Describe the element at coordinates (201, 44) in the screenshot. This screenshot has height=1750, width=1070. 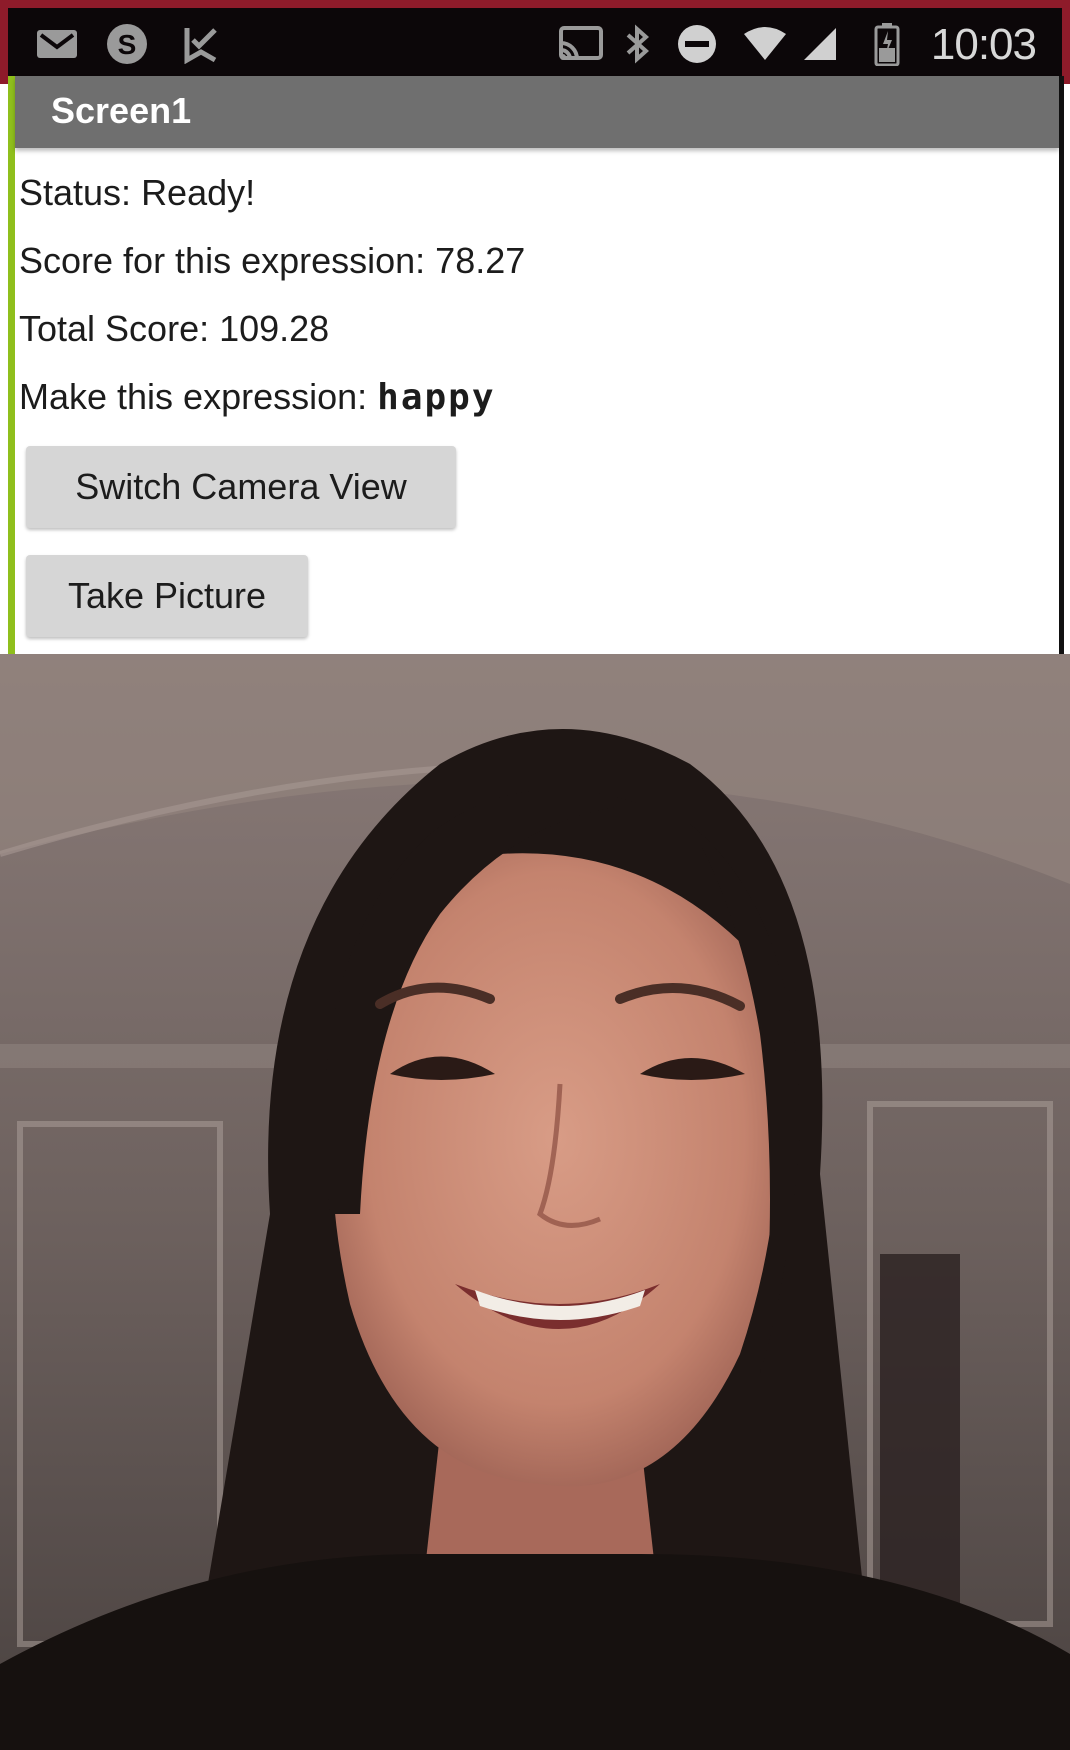
I see `download-check-icon` at that location.